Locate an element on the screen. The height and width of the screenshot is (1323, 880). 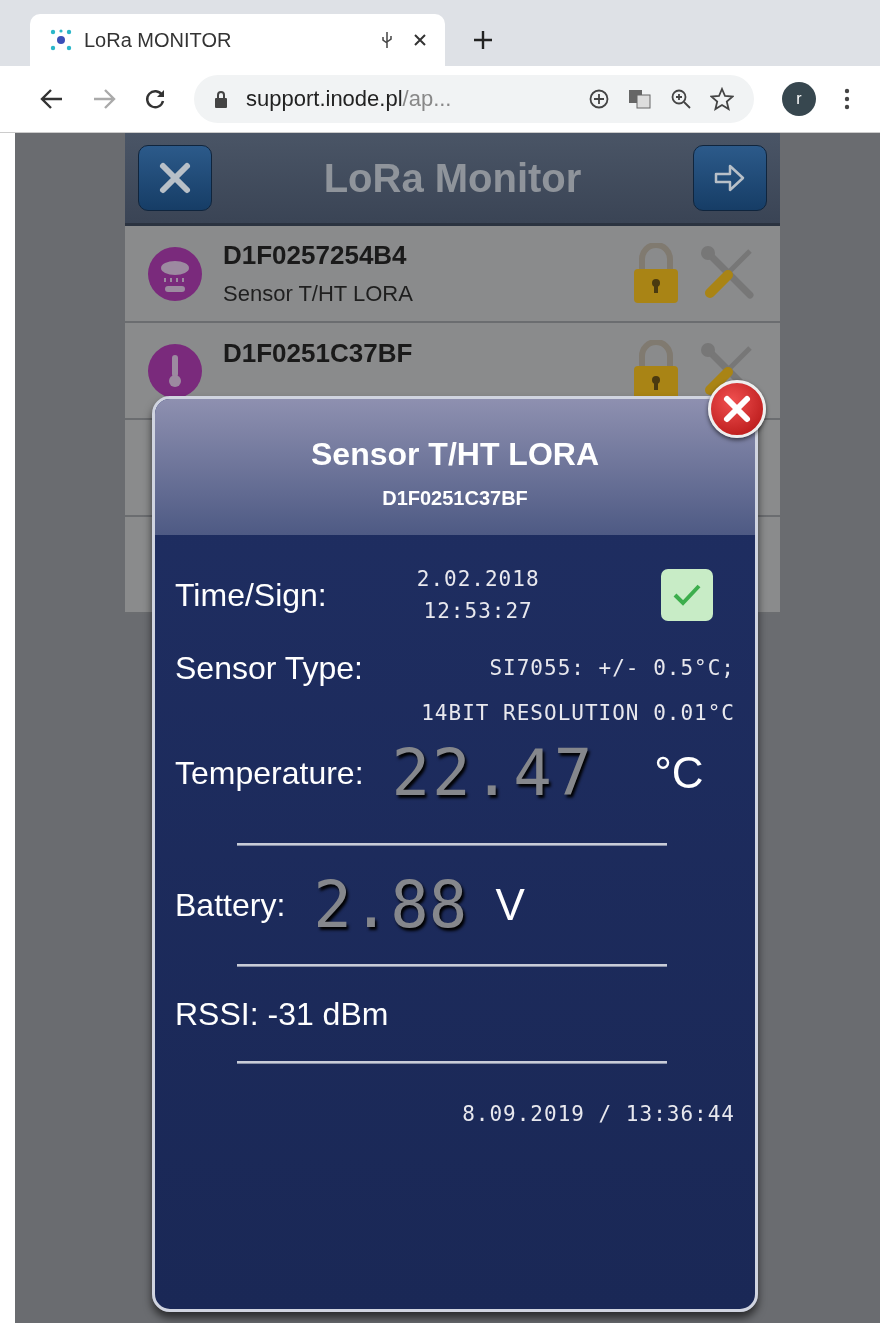
add-icon is located at coordinates (599, 99).